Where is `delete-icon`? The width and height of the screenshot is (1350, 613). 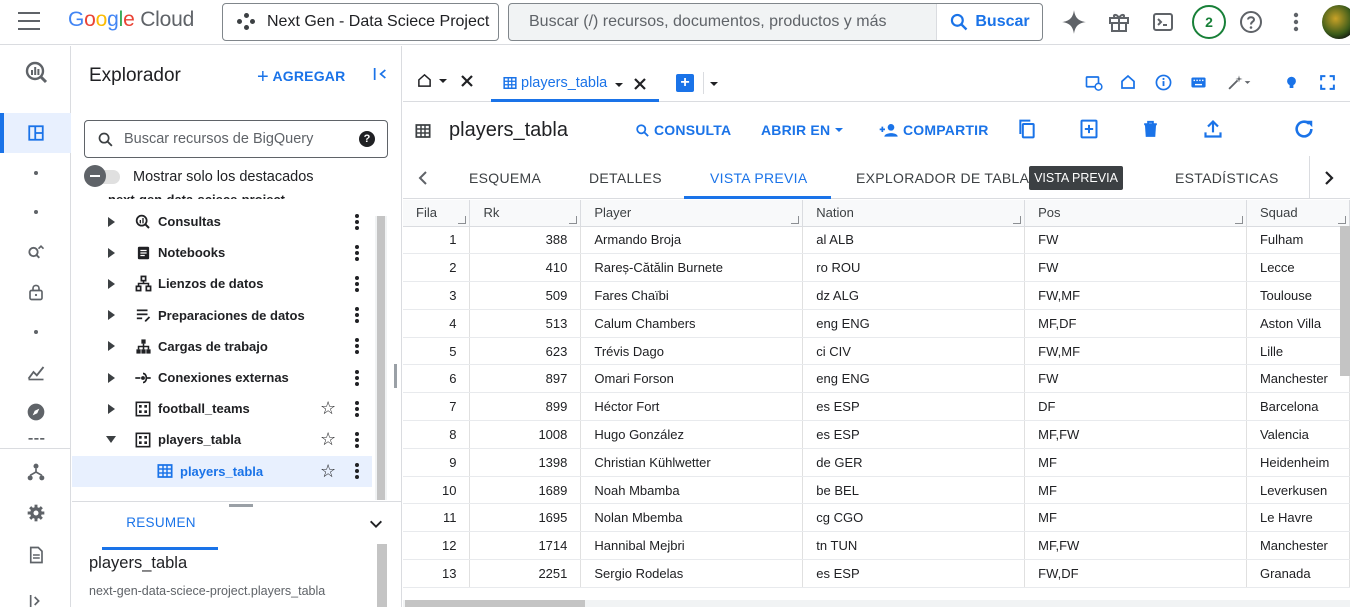
delete-icon is located at coordinates (1150, 129).